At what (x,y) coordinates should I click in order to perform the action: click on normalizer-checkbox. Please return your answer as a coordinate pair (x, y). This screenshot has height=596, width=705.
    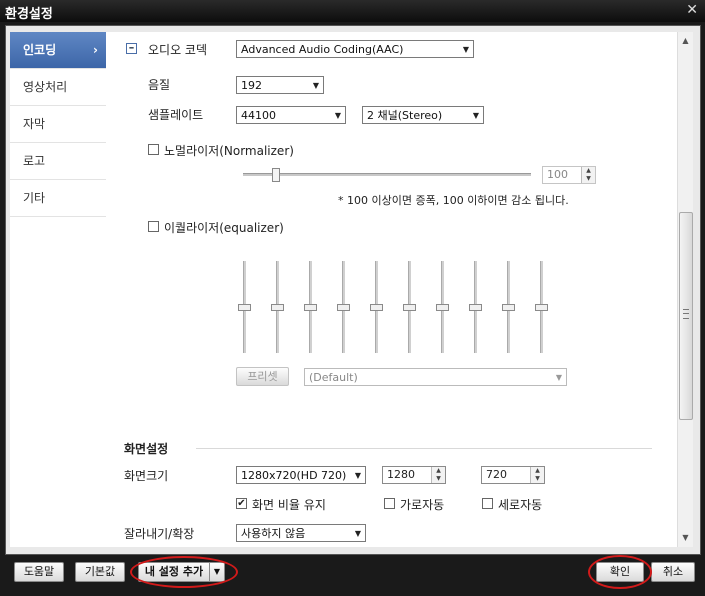
    Looking at the image, I should click on (153, 149).